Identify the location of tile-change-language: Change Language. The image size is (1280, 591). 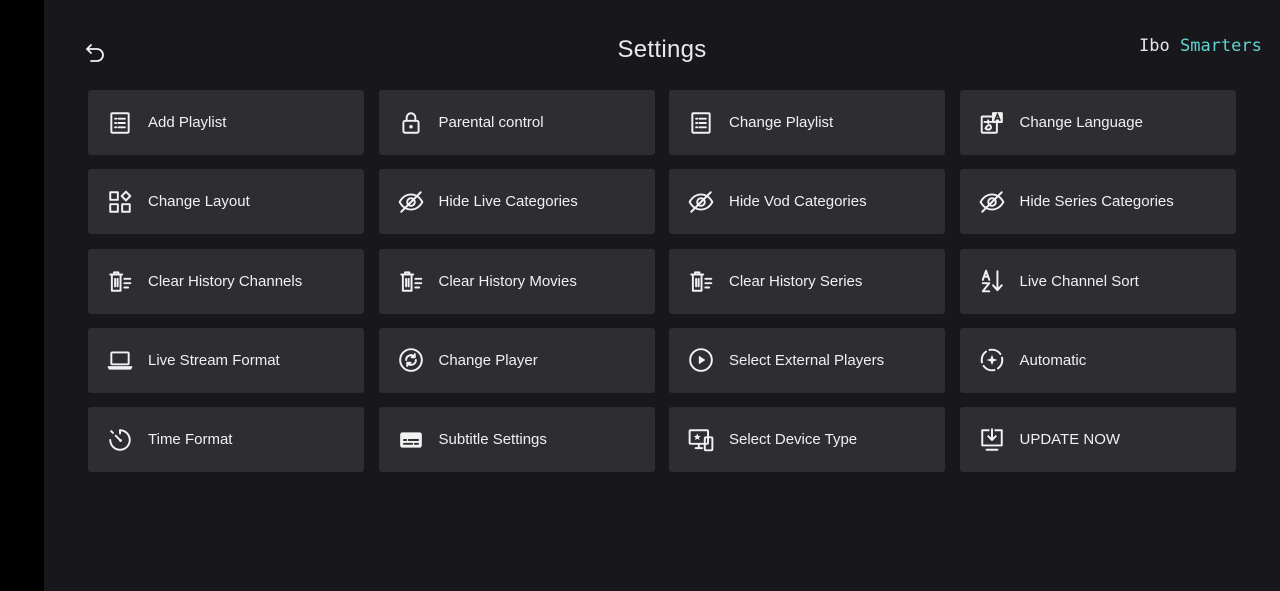
(1097, 122).